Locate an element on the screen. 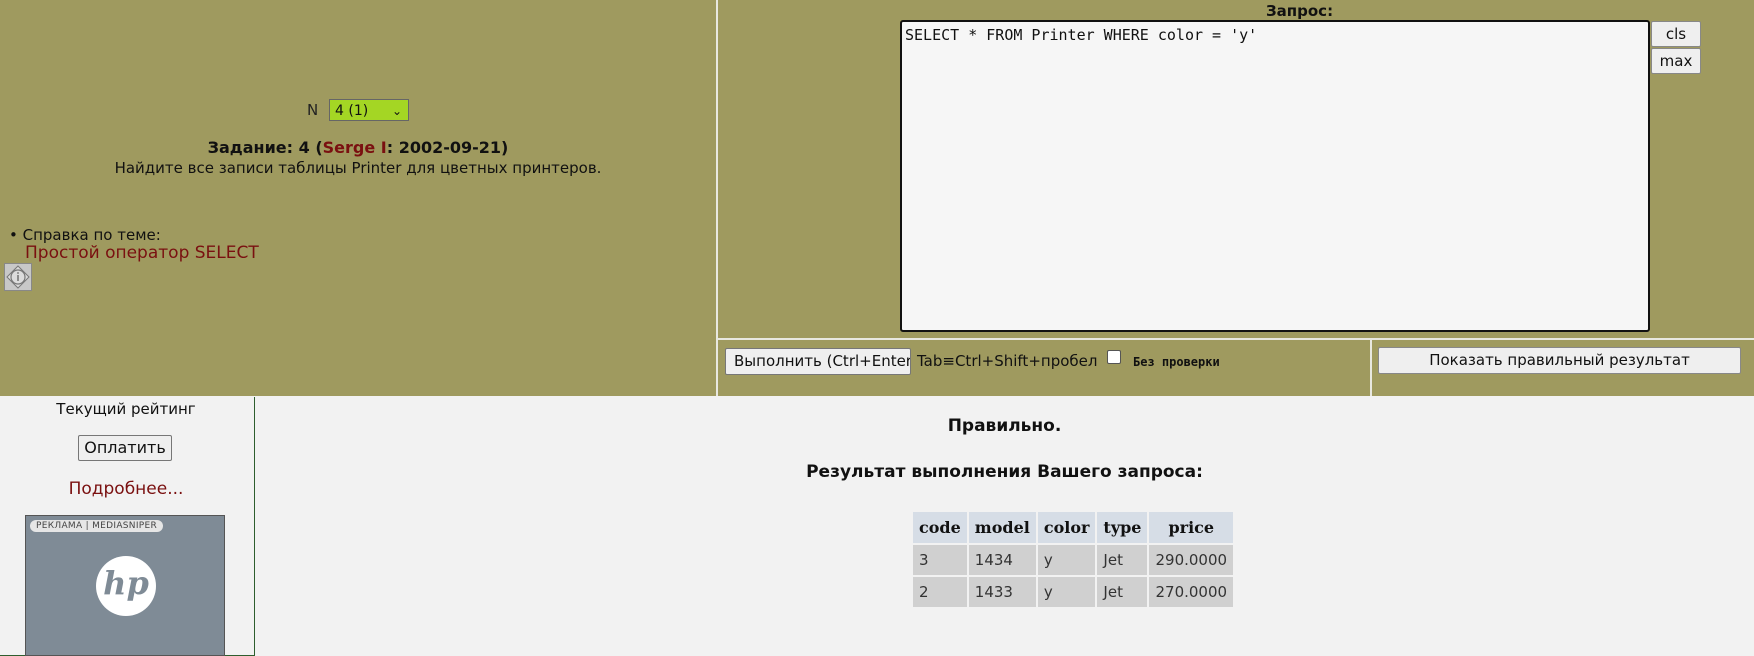 The height and width of the screenshot is (656, 1754). task-number-label: N is located at coordinates (312, 110).